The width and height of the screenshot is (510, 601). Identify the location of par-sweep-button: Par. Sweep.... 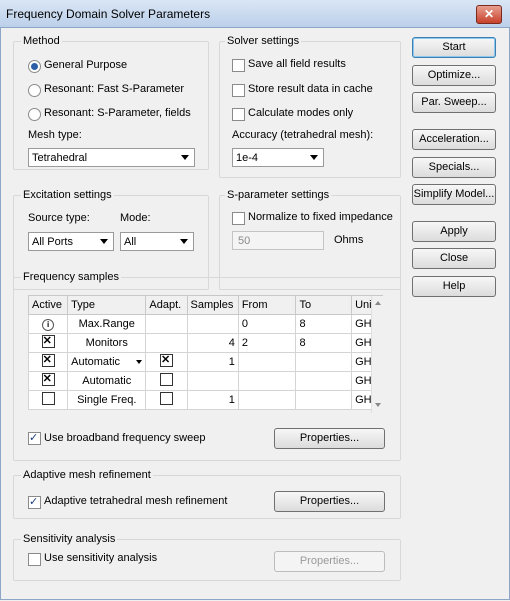
(454, 102).